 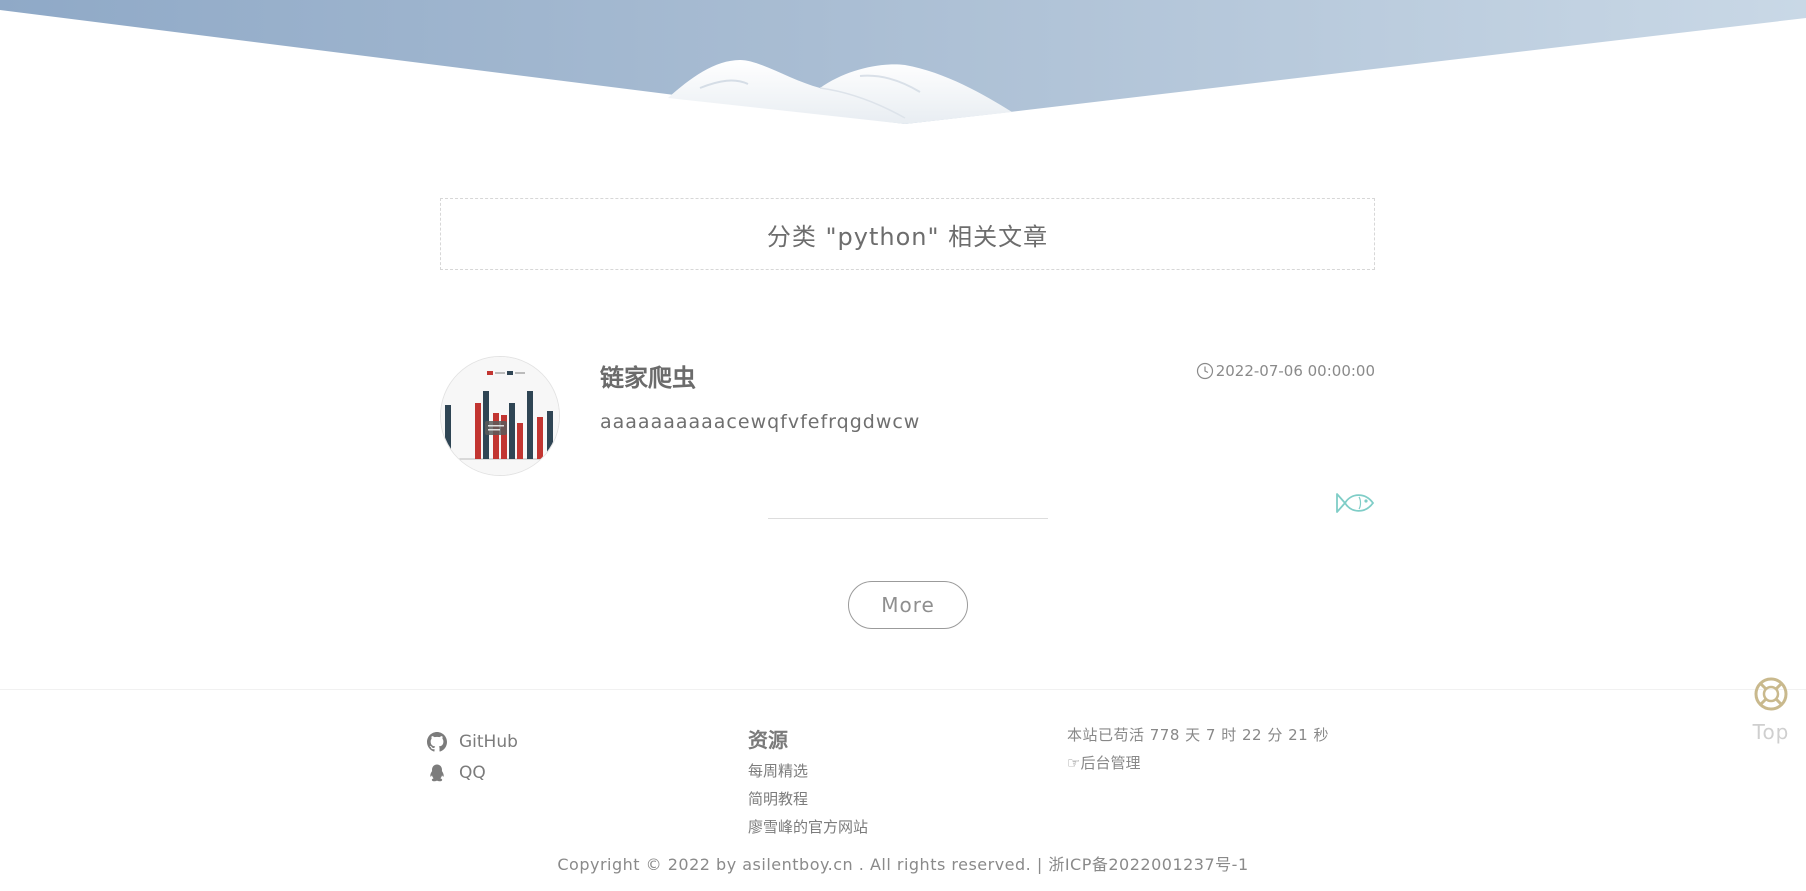 I want to click on qq-label: QQ, so click(x=472, y=772).